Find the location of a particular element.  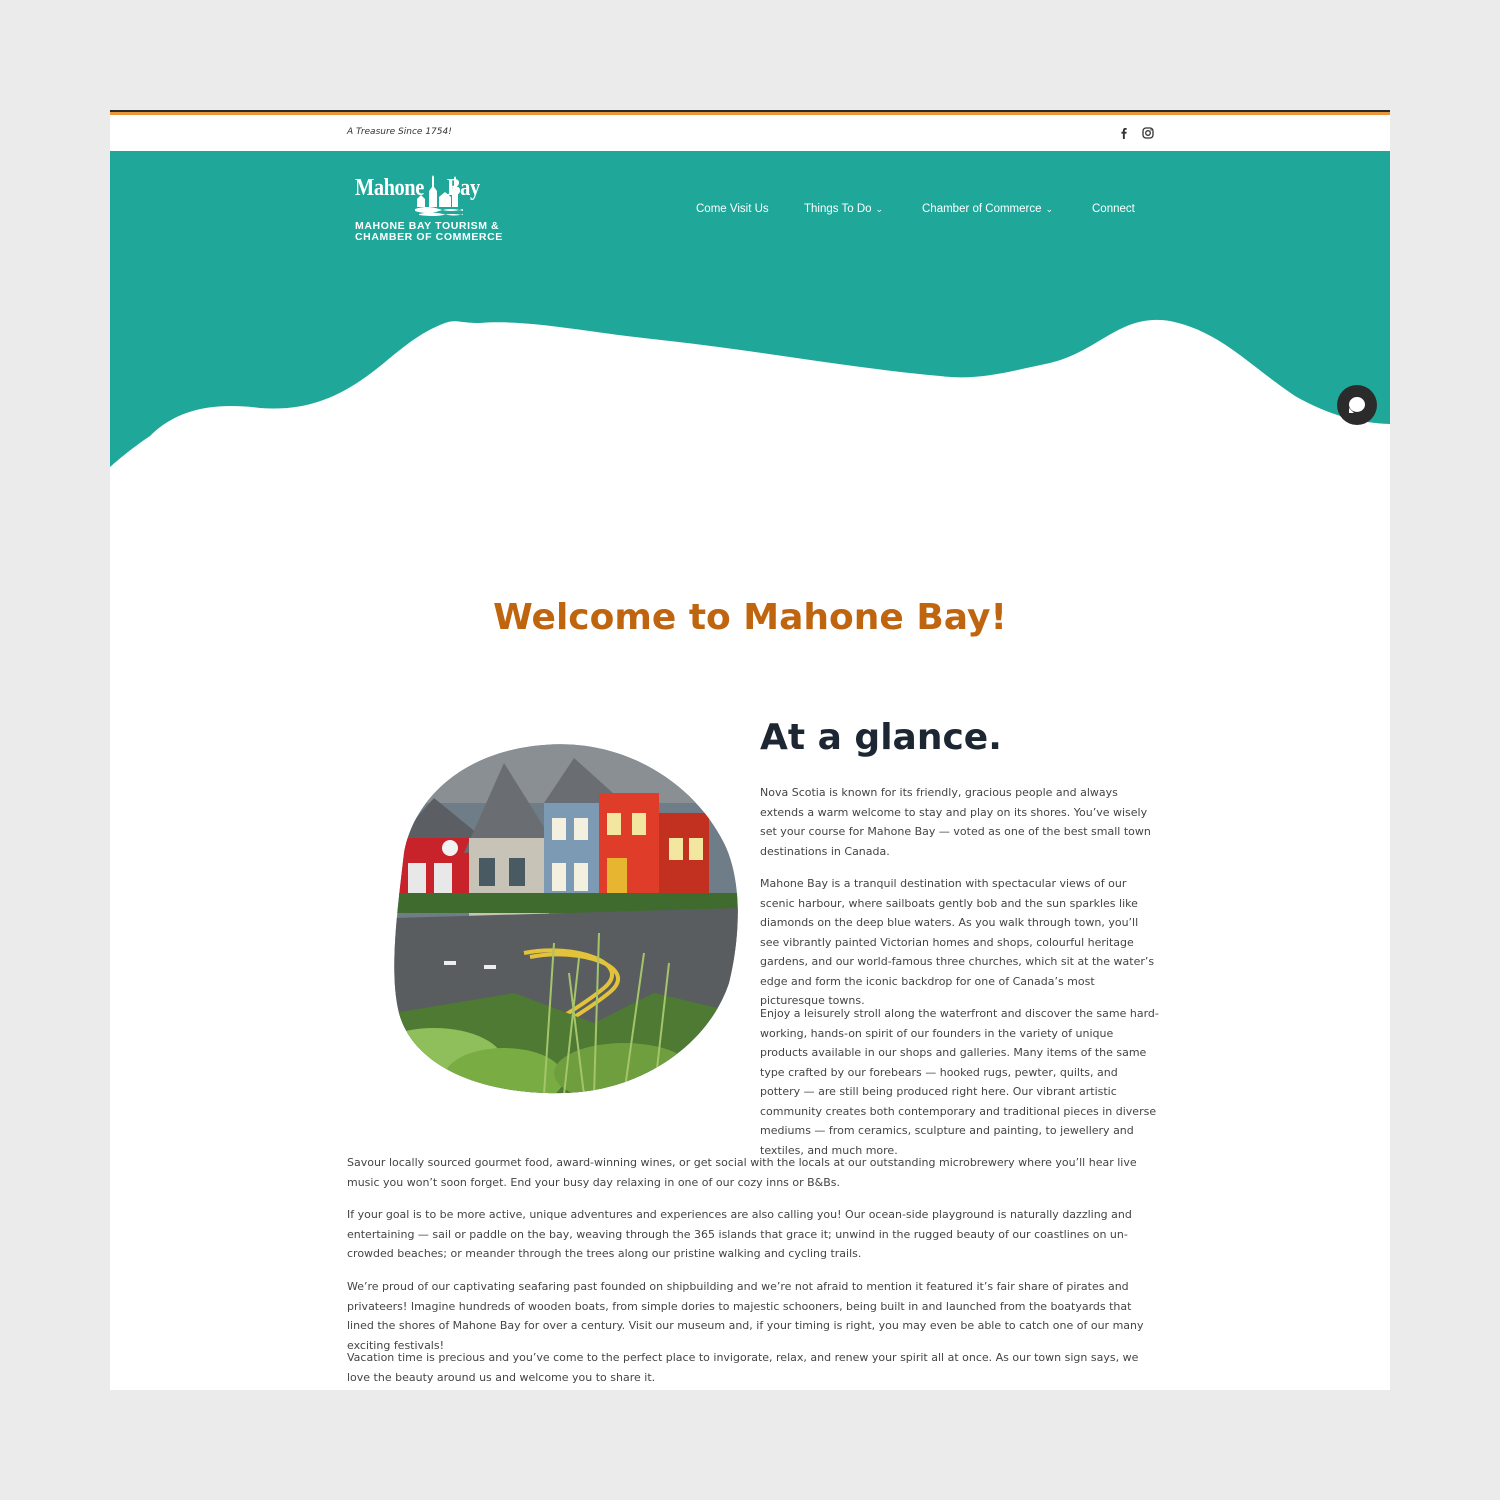

nav-label: Come Visit Us is located at coordinates (732, 209).